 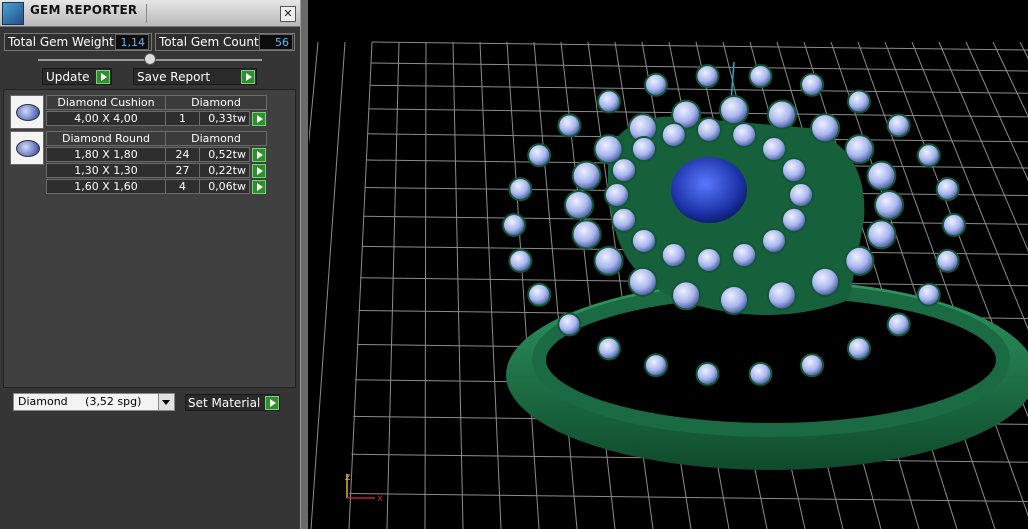 I want to click on gem-group-name: Diamond Round, so click(x=106, y=138).